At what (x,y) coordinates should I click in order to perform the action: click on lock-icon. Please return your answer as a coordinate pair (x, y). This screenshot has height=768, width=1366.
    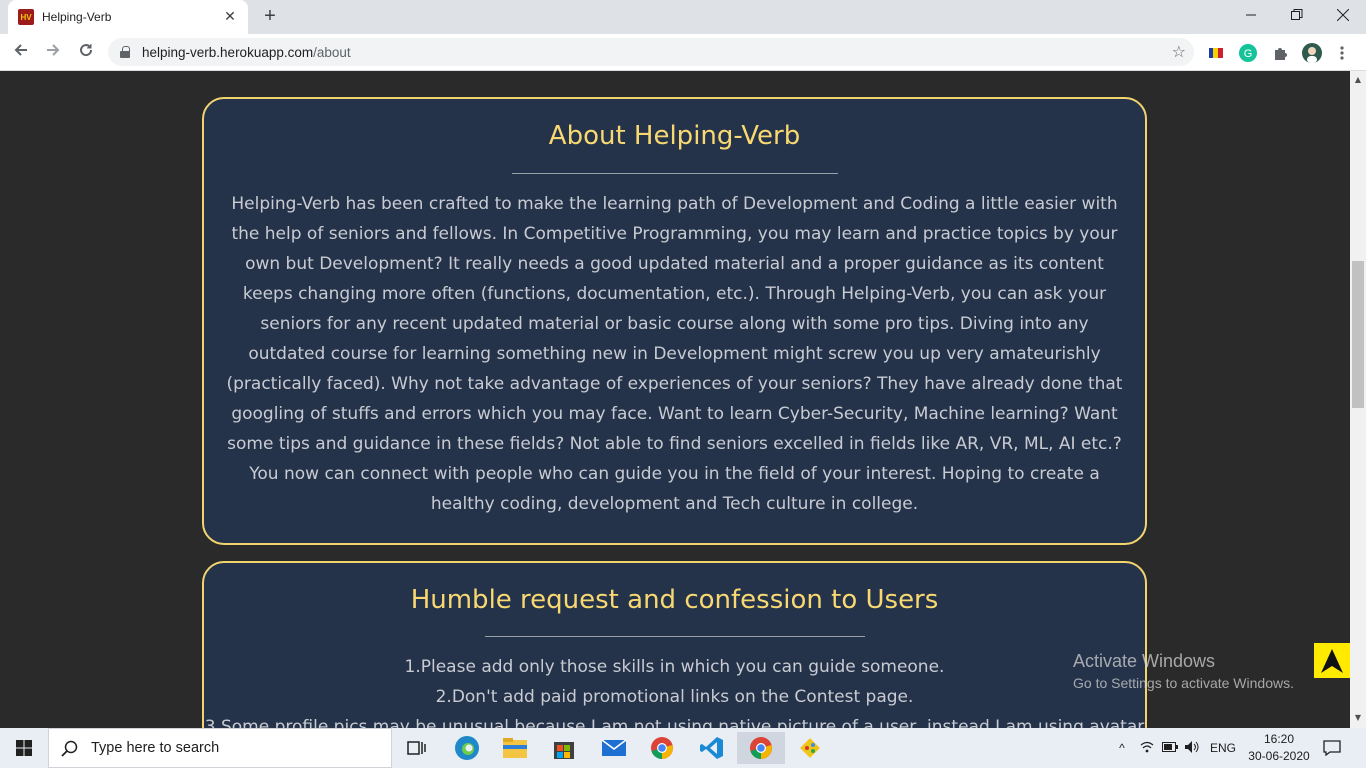
    Looking at the image, I should click on (125, 52).